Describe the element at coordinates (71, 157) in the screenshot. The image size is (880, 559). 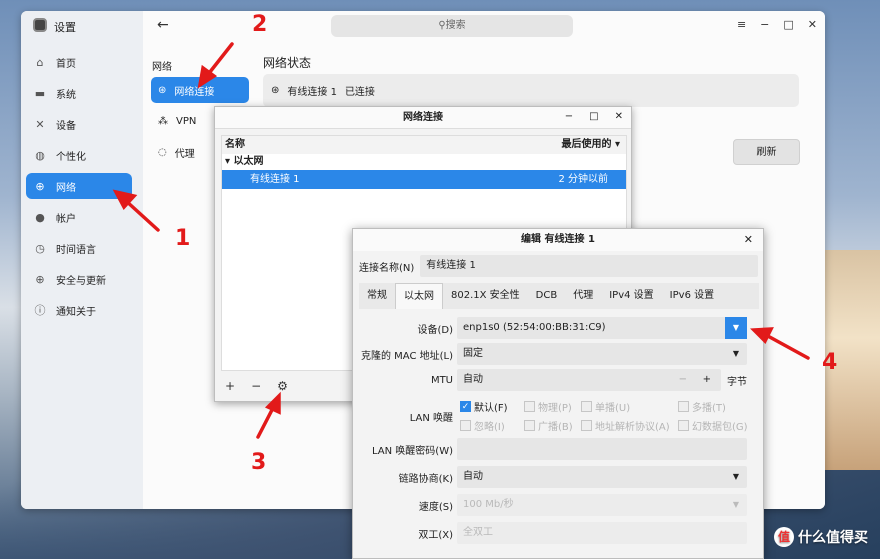
I see `sidebar-item-label: 个性化` at that location.